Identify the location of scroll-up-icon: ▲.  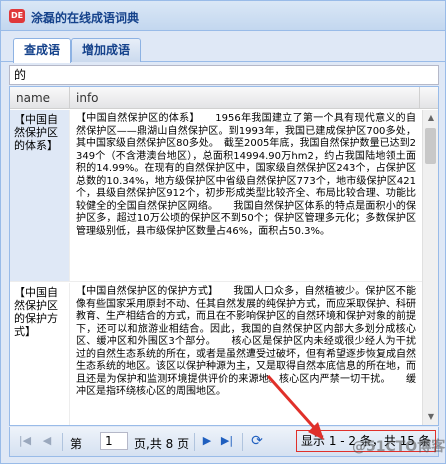
(430, 118).